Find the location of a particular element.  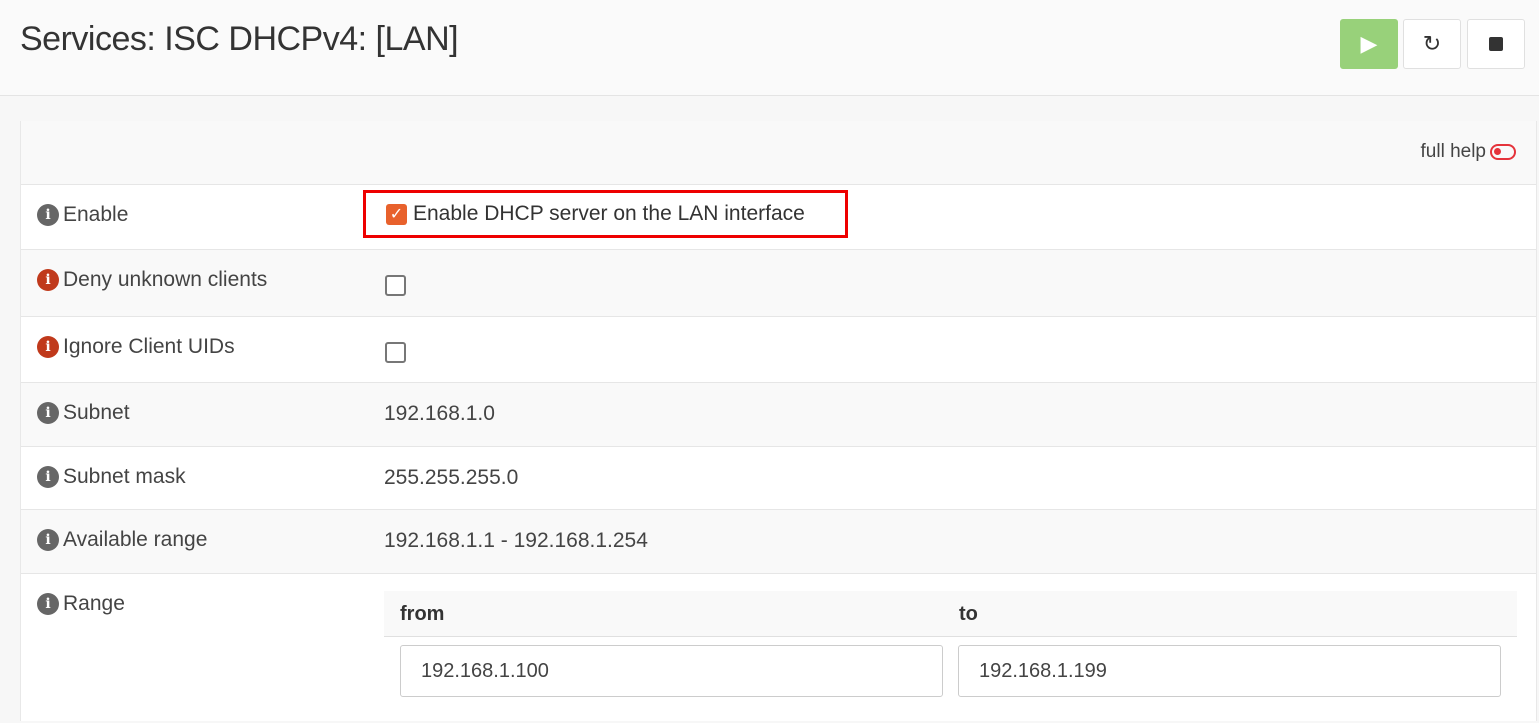

range-from-input is located at coordinates (671, 671).